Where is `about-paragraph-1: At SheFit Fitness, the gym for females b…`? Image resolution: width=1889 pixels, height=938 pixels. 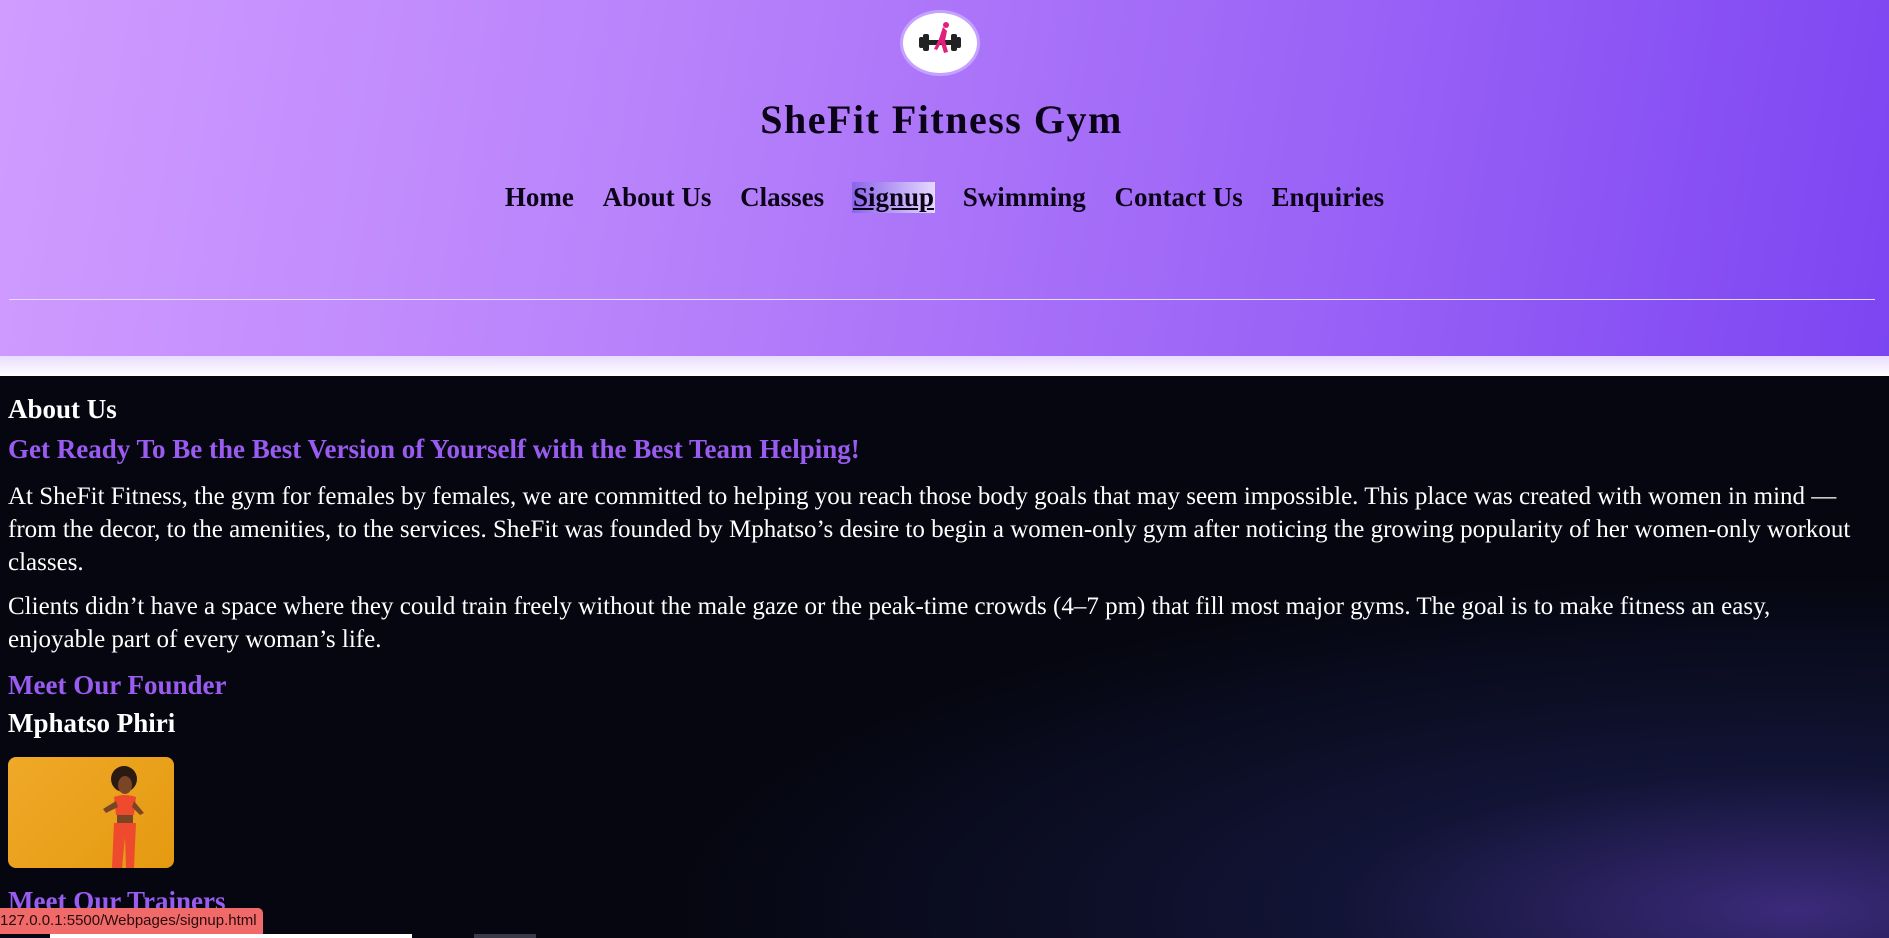
about-paragraph-1: At SheFit Fitness, the gym for females b… is located at coordinates (929, 529).